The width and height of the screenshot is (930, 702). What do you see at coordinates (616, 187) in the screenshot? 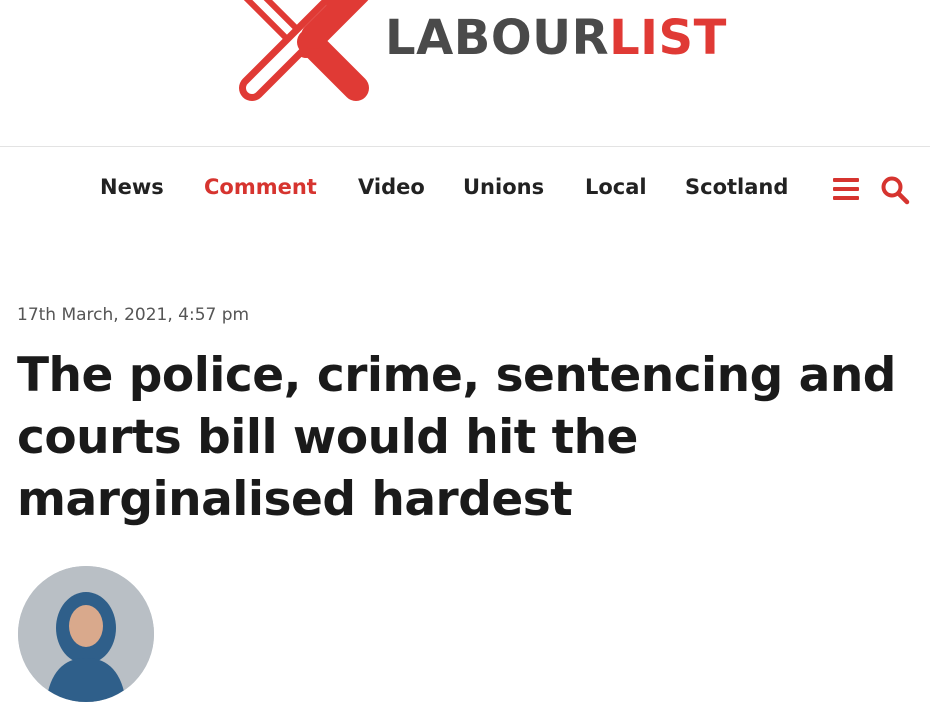
I see `nav-item-local: Local` at bounding box center [616, 187].